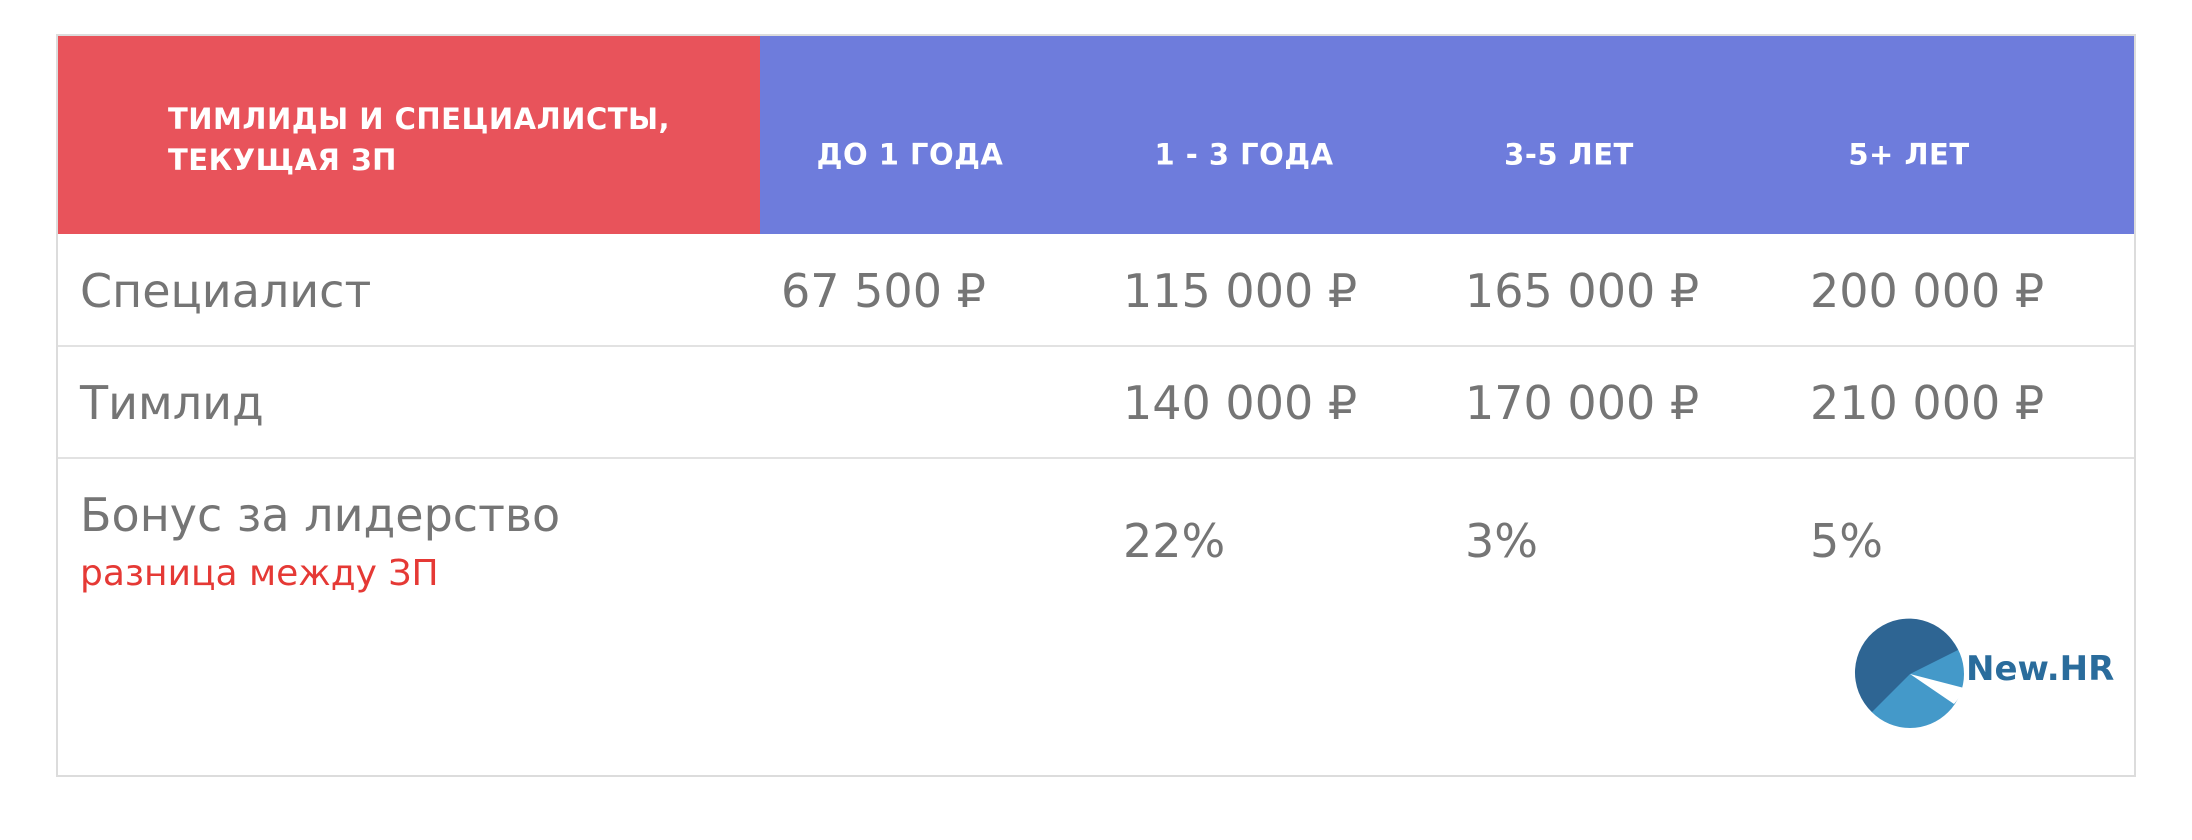 The width and height of the screenshot is (2192, 840). Describe the element at coordinates (419, 119) in the screenshot. I see `header-title-line1: ТИМЛИДЫ И СПЕЦИАЛИСТЫ,` at that location.